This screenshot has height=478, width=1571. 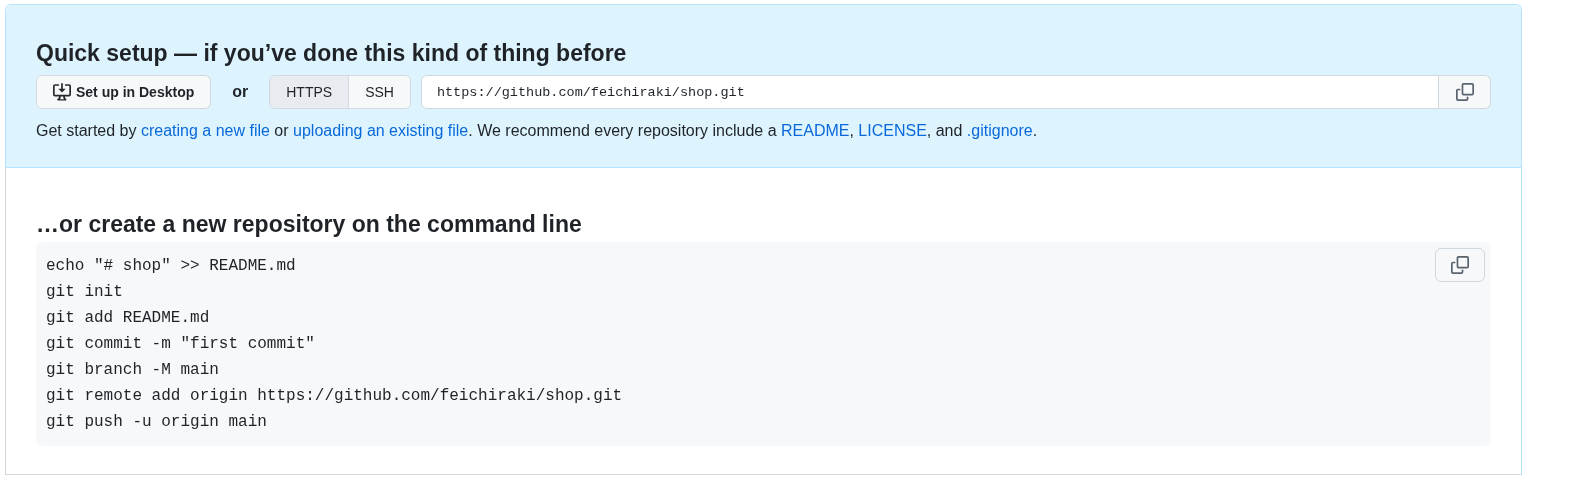 What do you see at coordinates (156, 422) in the screenshot?
I see `code-line: git push -u origin main` at bounding box center [156, 422].